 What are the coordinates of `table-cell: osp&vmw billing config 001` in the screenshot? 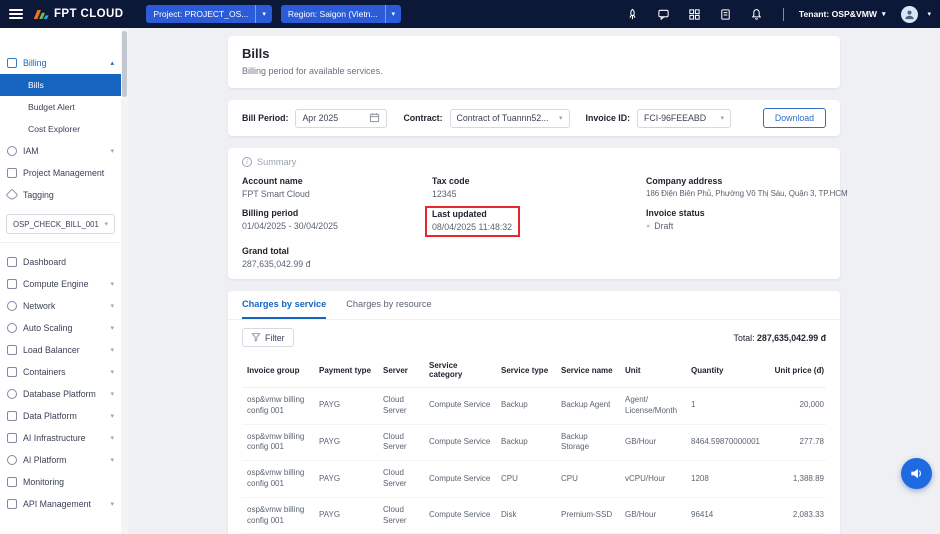 It's located at (278, 406).